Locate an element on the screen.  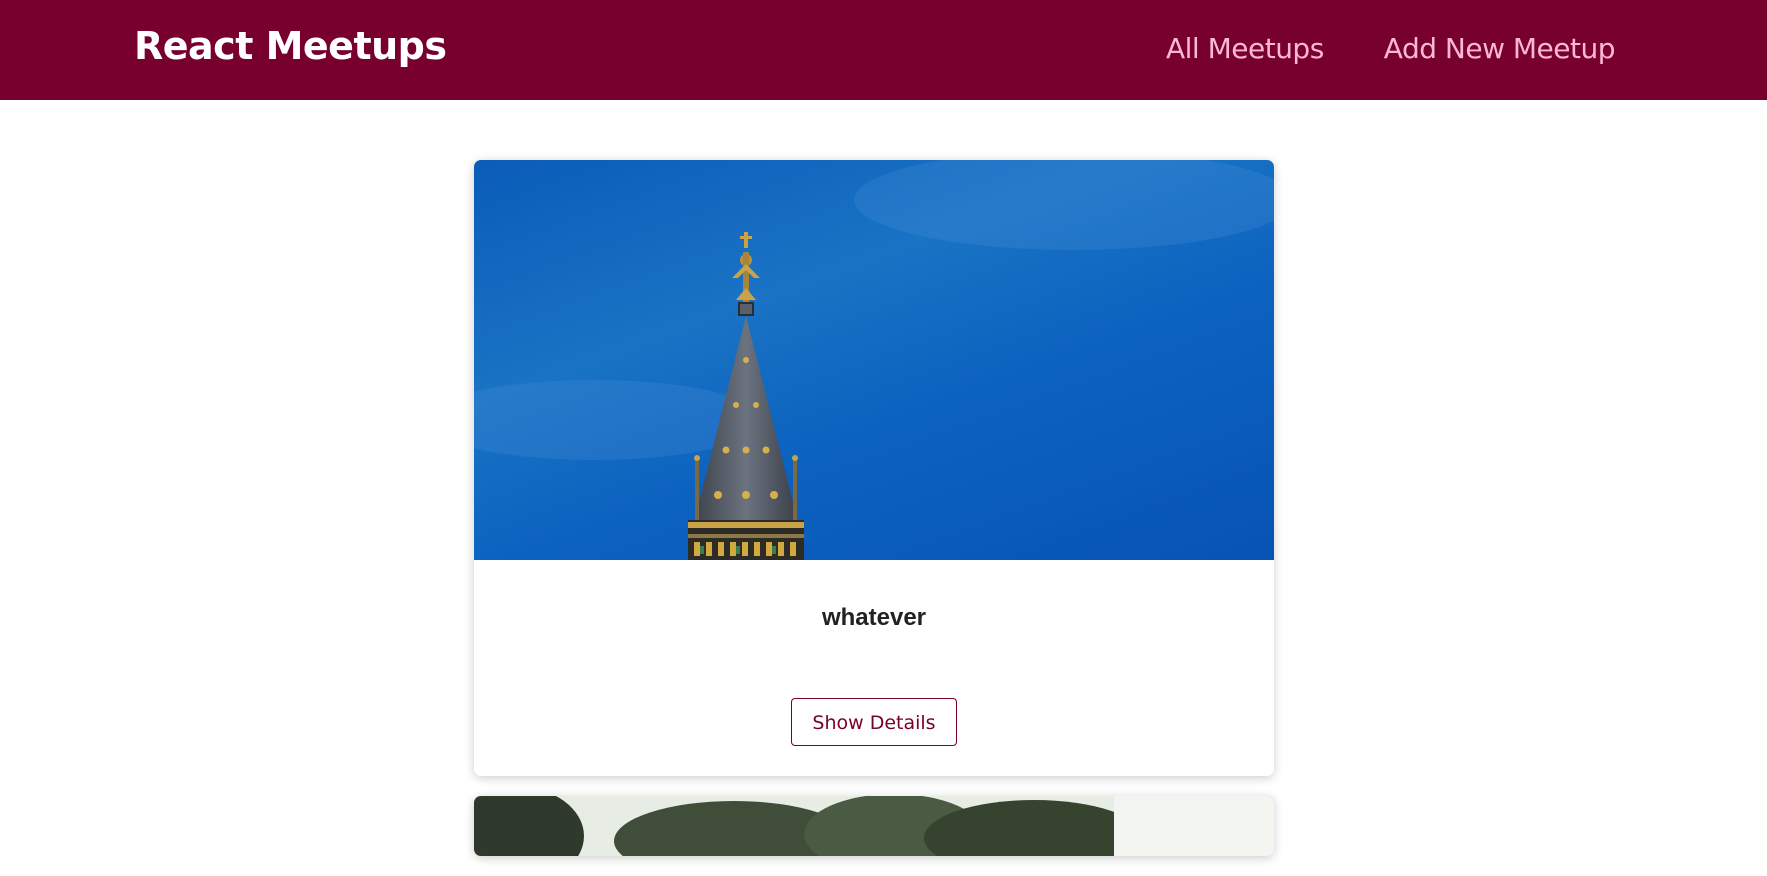
meetup-card-actions: Show Details is located at coordinates (874, 722).